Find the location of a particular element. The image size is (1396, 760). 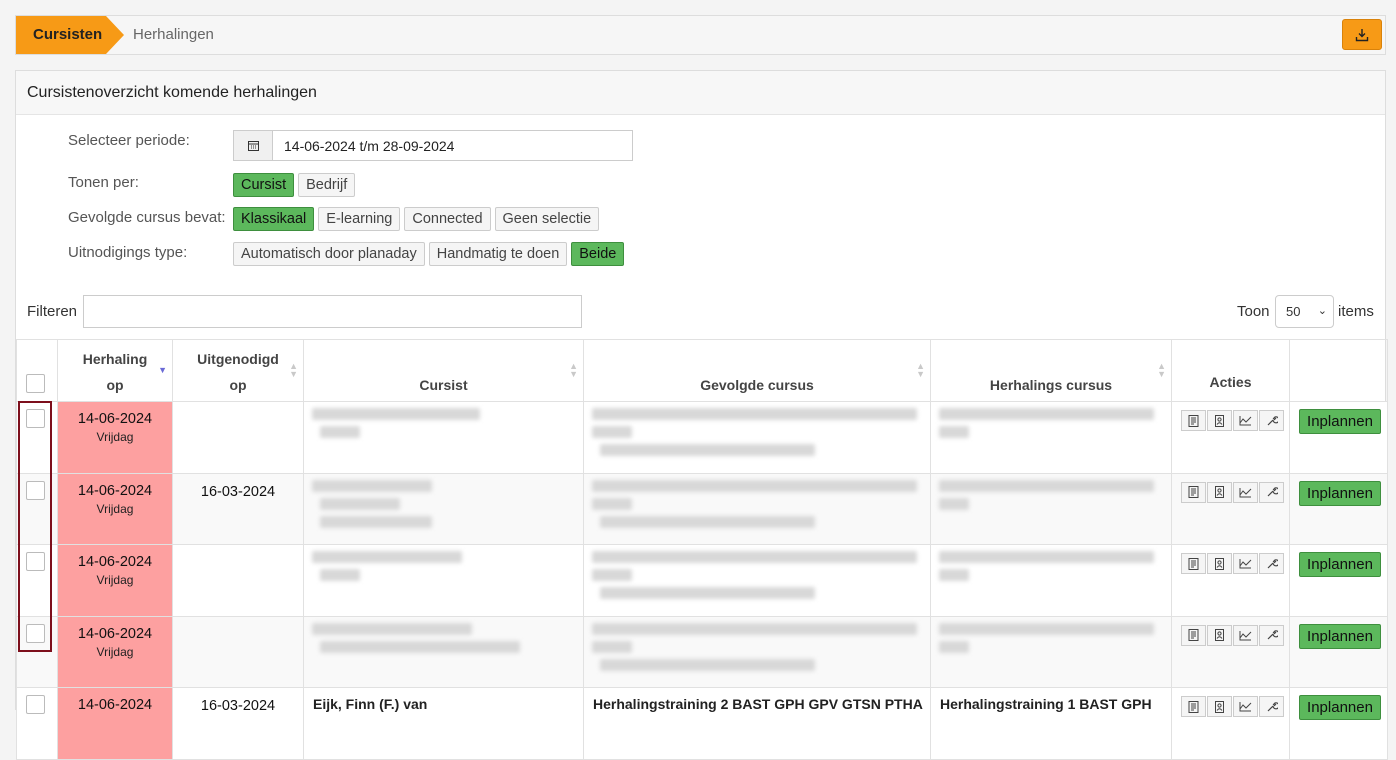

cursus-connected-button: Connected is located at coordinates (447, 219).